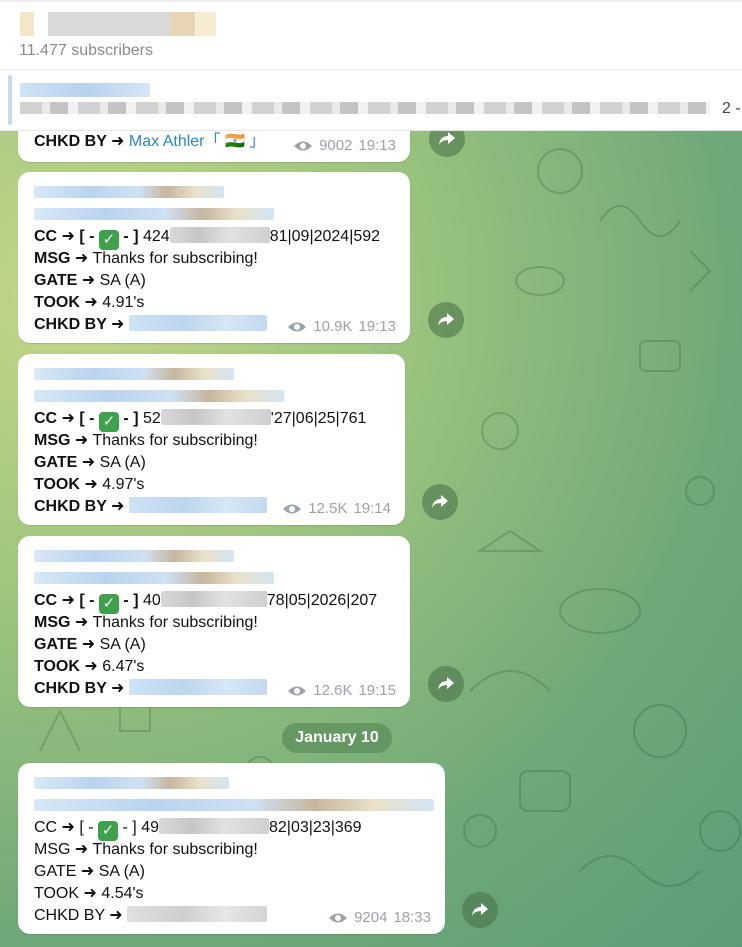  I want to click on cc-prefix: 49, so click(150, 827).